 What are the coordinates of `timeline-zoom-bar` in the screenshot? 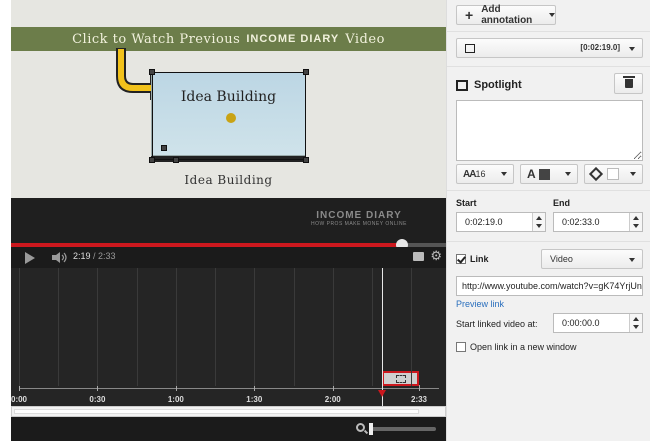 It's located at (228, 429).